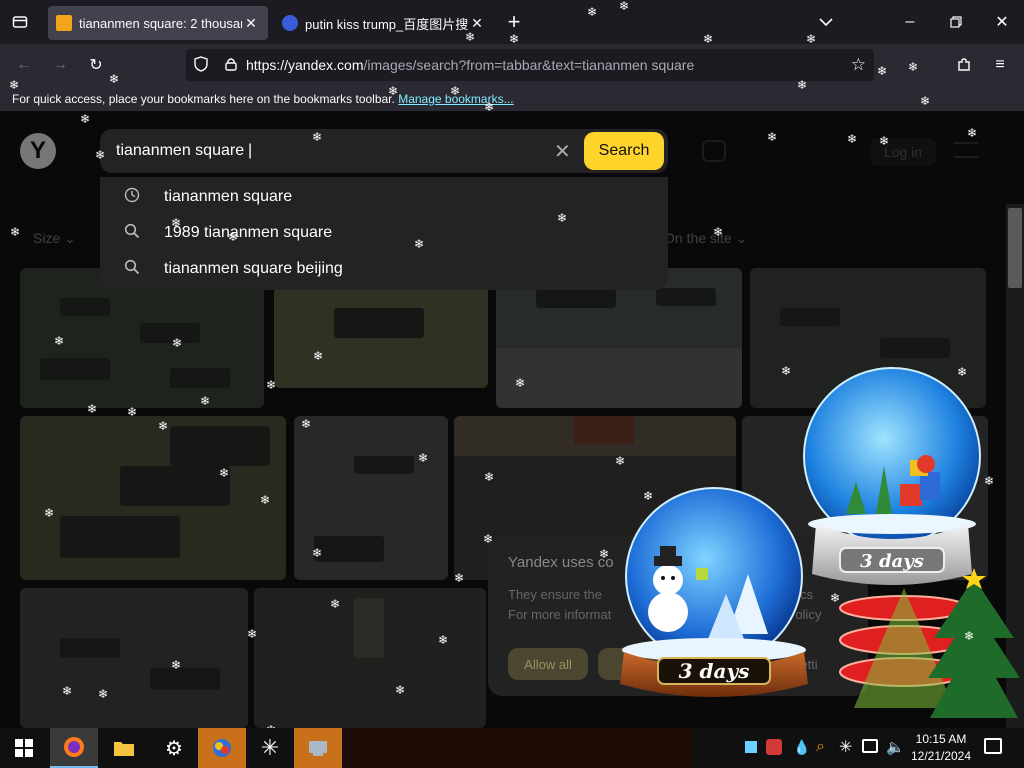 The width and height of the screenshot is (1024, 768). I want to click on clear-search-icon: ✕, so click(562, 151).